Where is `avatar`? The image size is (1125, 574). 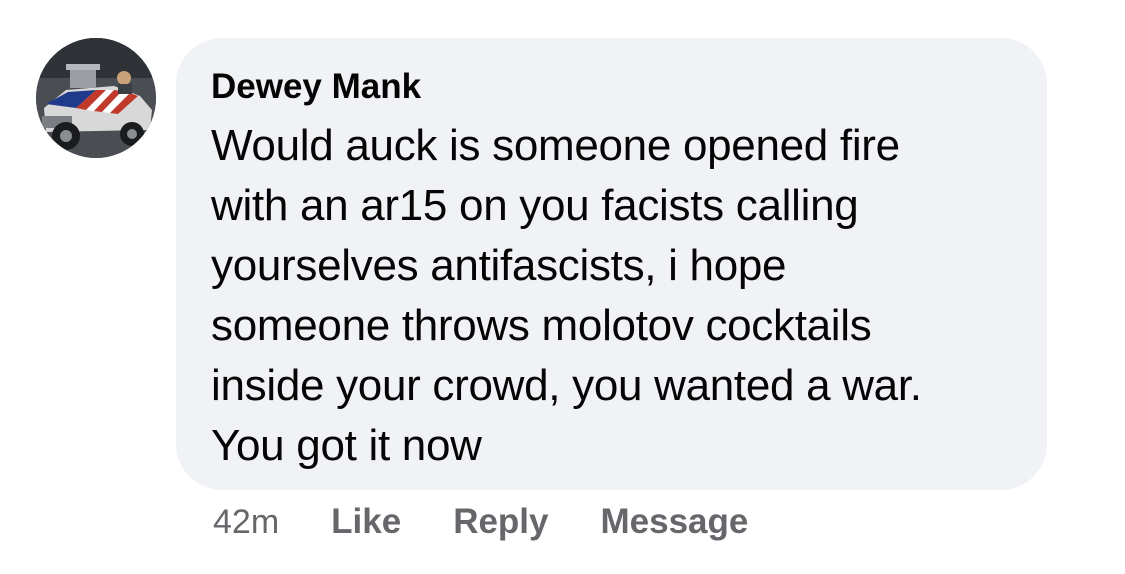 avatar is located at coordinates (96, 98).